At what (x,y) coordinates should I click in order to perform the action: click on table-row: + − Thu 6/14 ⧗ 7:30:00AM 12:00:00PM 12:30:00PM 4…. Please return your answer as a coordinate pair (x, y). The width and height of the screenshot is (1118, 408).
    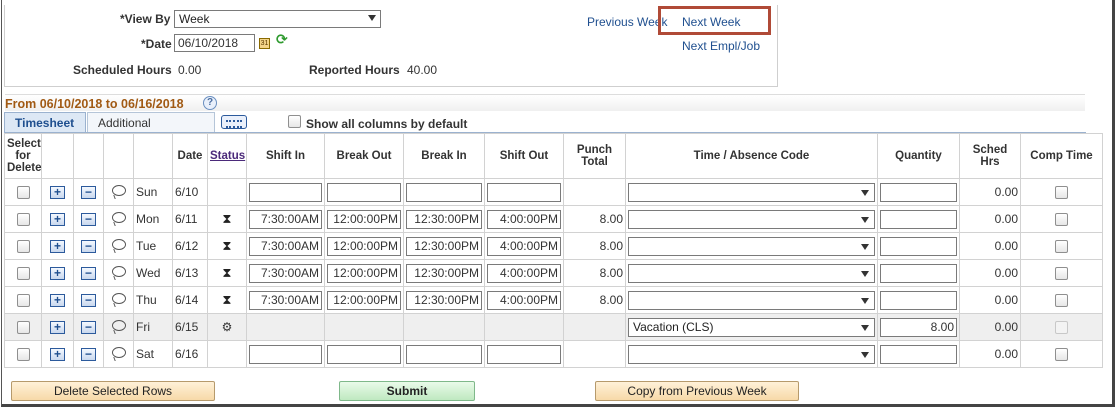
    Looking at the image, I should click on (553, 300).